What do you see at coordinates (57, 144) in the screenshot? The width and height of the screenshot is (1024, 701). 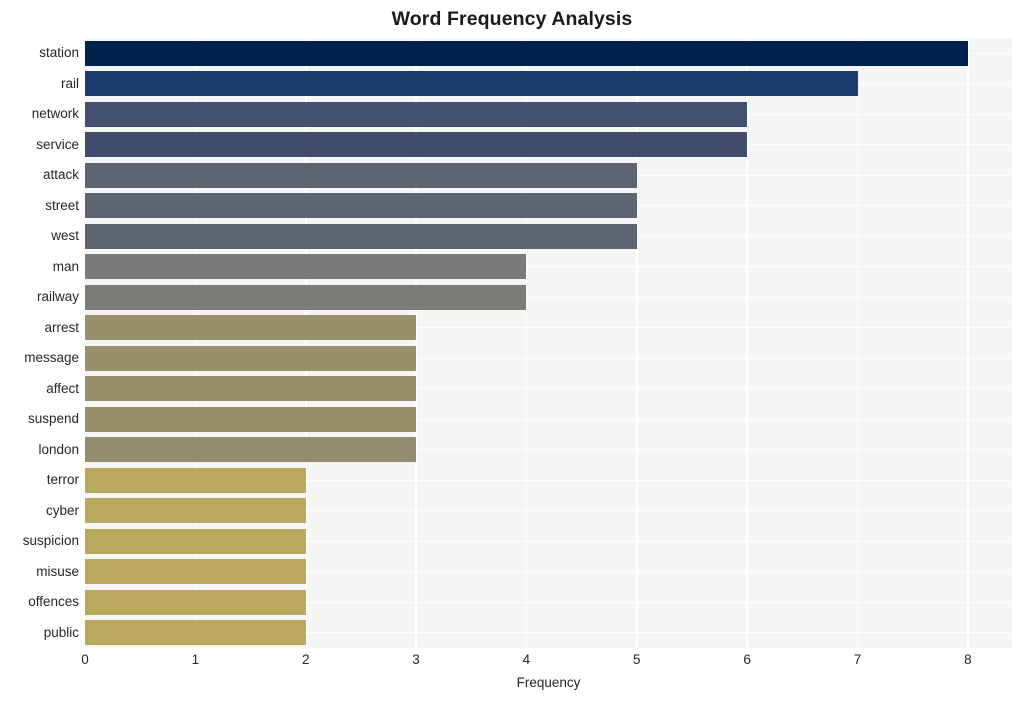 I see `y-tick-label-service: service` at bounding box center [57, 144].